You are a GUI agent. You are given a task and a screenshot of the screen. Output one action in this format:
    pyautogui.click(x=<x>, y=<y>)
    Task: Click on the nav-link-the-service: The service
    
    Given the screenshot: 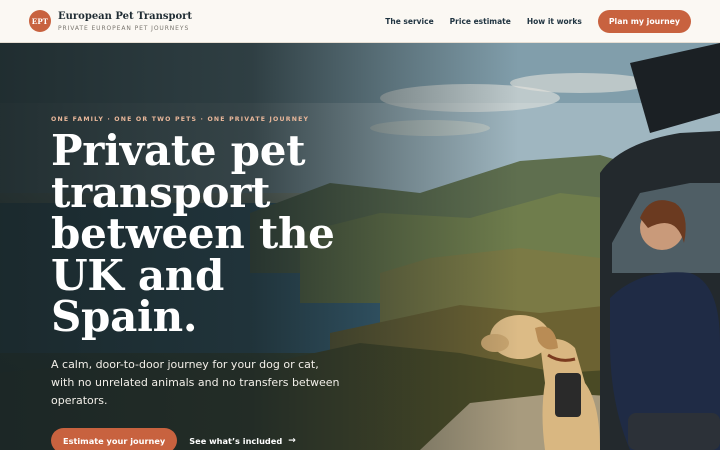 What is the action you would take?
    pyautogui.click(x=409, y=21)
    